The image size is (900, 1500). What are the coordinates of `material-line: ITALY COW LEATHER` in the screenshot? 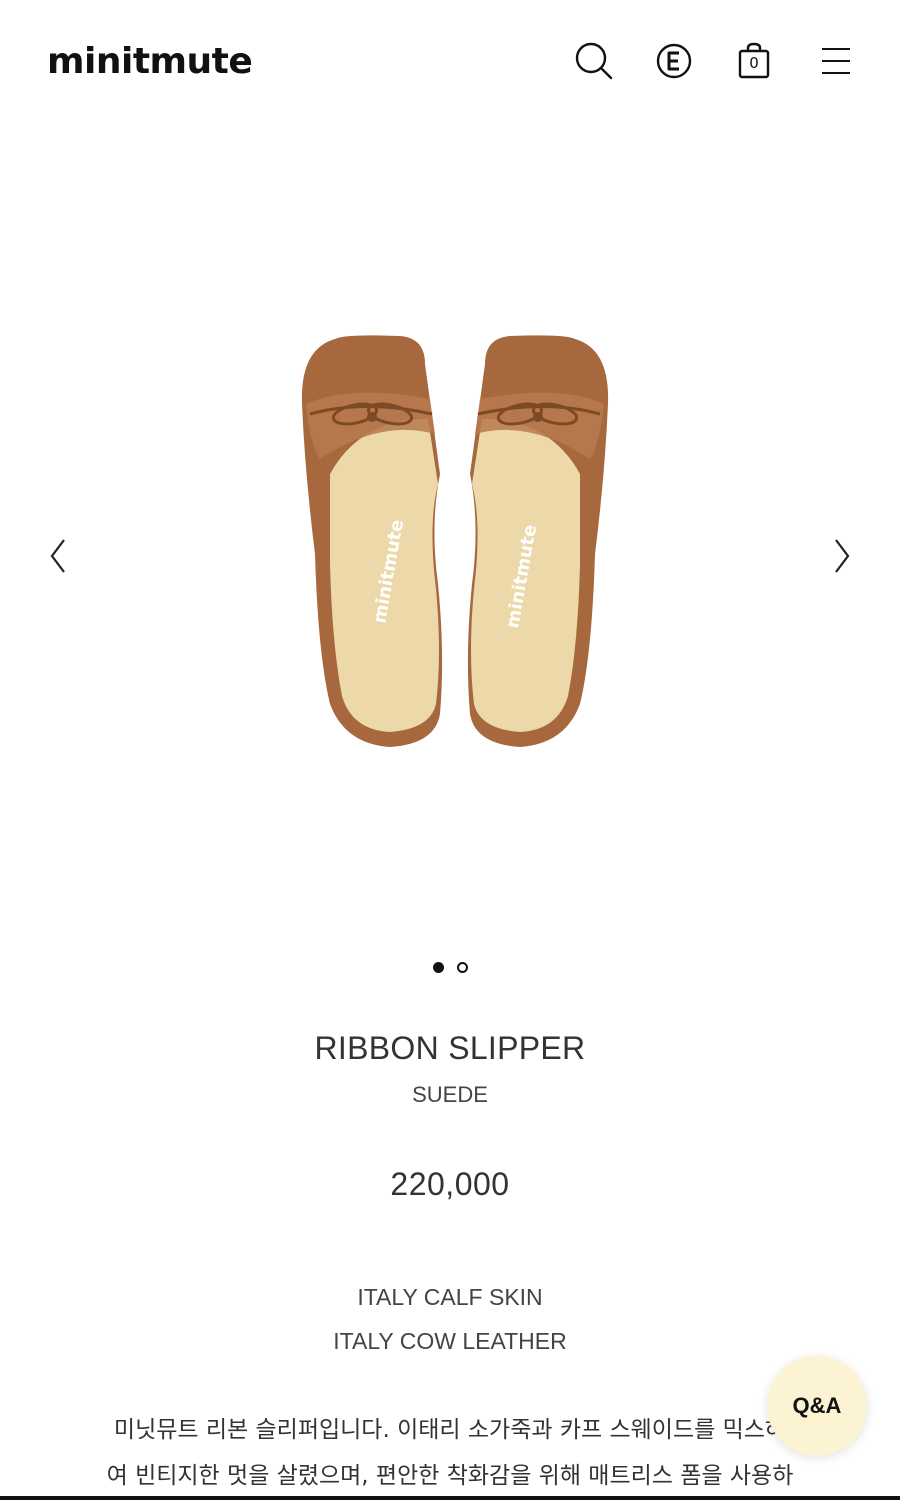 It's located at (450, 1341).